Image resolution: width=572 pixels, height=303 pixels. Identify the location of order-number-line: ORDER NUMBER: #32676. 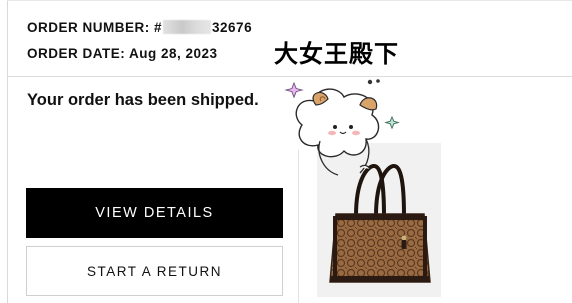
(139, 27).